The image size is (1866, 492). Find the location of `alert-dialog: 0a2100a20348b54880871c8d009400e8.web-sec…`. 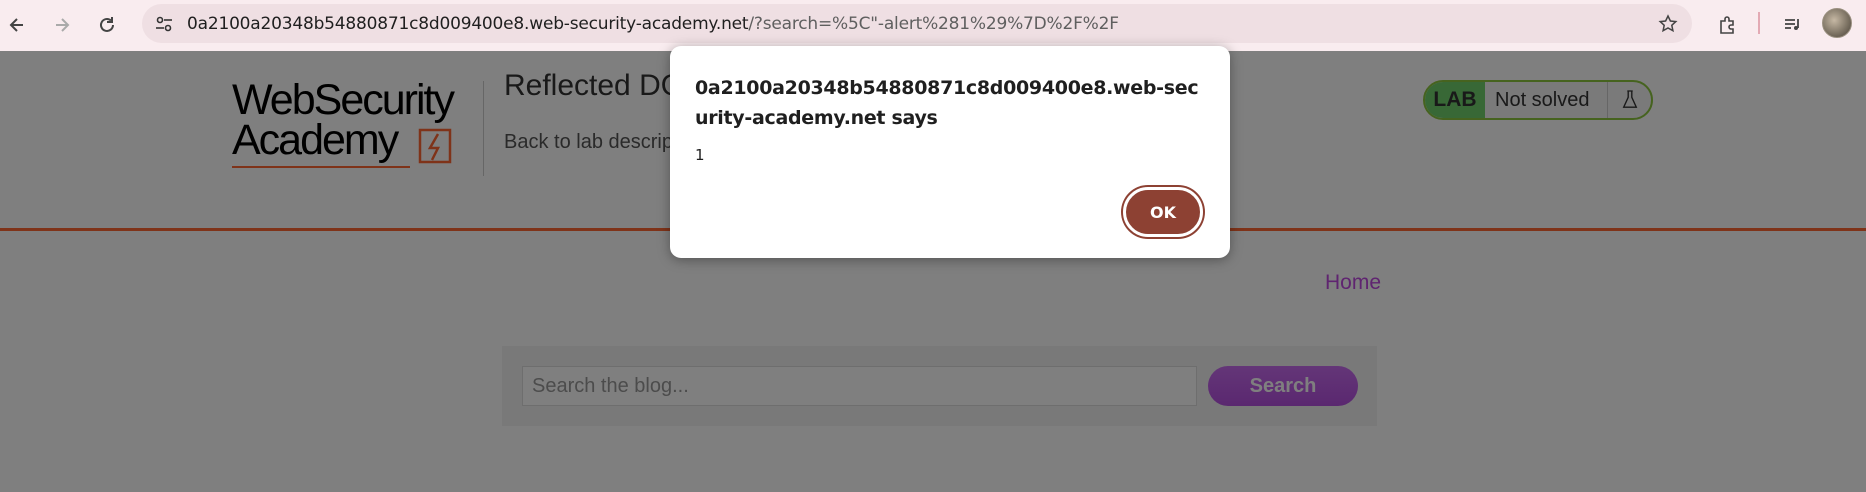

alert-dialog: 0a2100a20348b54880871c8d009400e8.web-sec… is located at coordinates (950, 152).